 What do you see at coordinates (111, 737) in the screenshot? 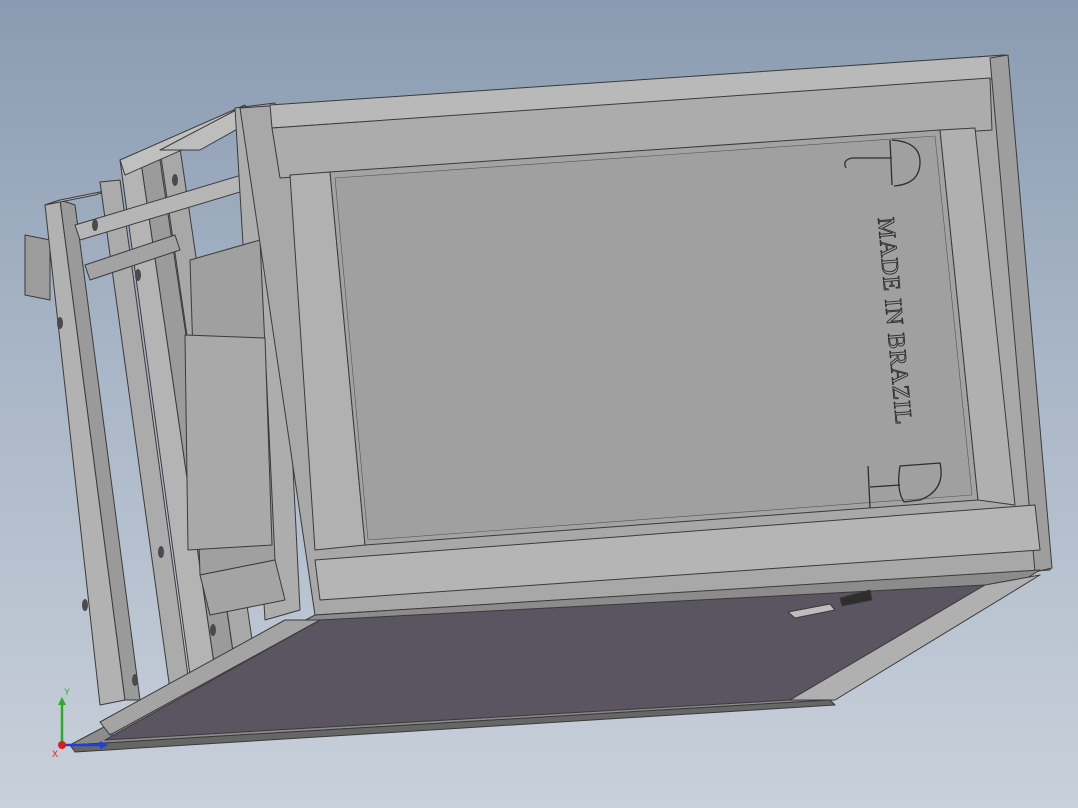
I see `z-axis-label: Z` at bounding box center [111, 737].